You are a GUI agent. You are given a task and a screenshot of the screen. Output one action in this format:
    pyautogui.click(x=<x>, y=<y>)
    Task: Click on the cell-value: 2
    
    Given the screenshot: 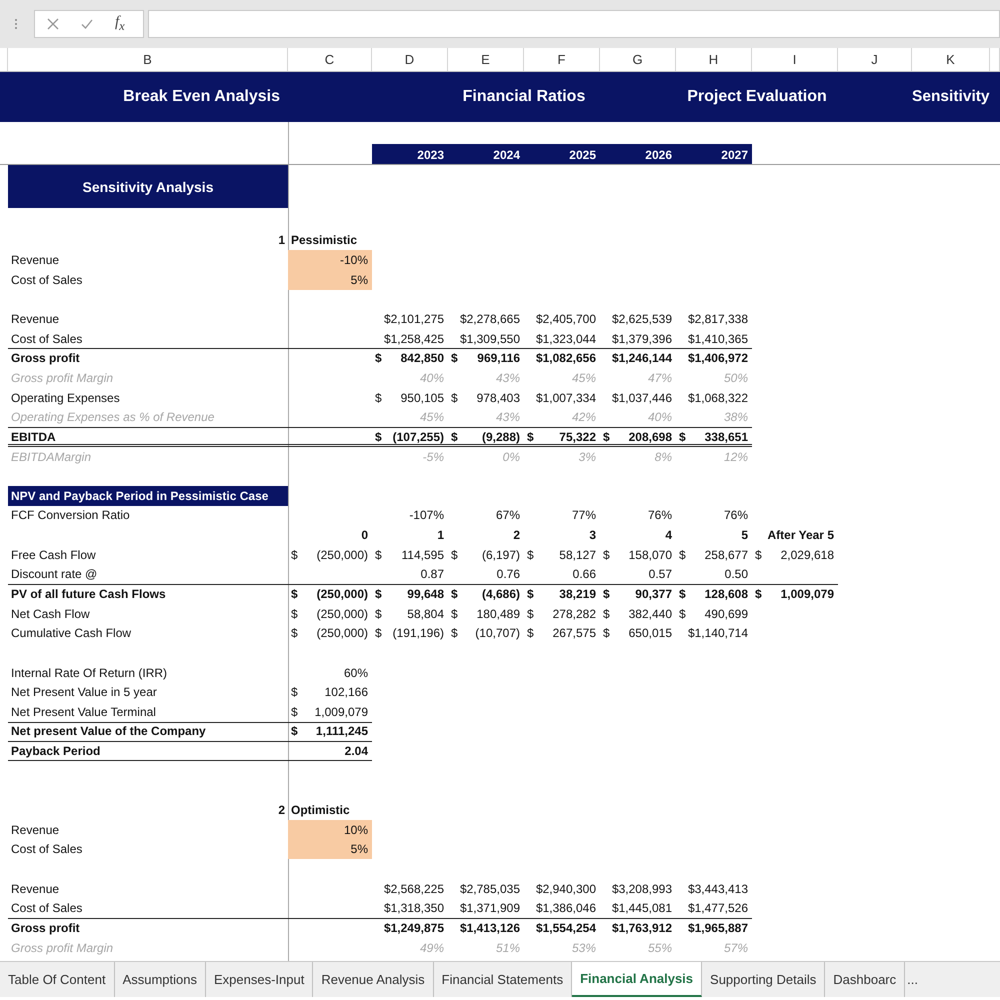 What is the action you would take?
    pyautogui.click(x=516, y=535)
    